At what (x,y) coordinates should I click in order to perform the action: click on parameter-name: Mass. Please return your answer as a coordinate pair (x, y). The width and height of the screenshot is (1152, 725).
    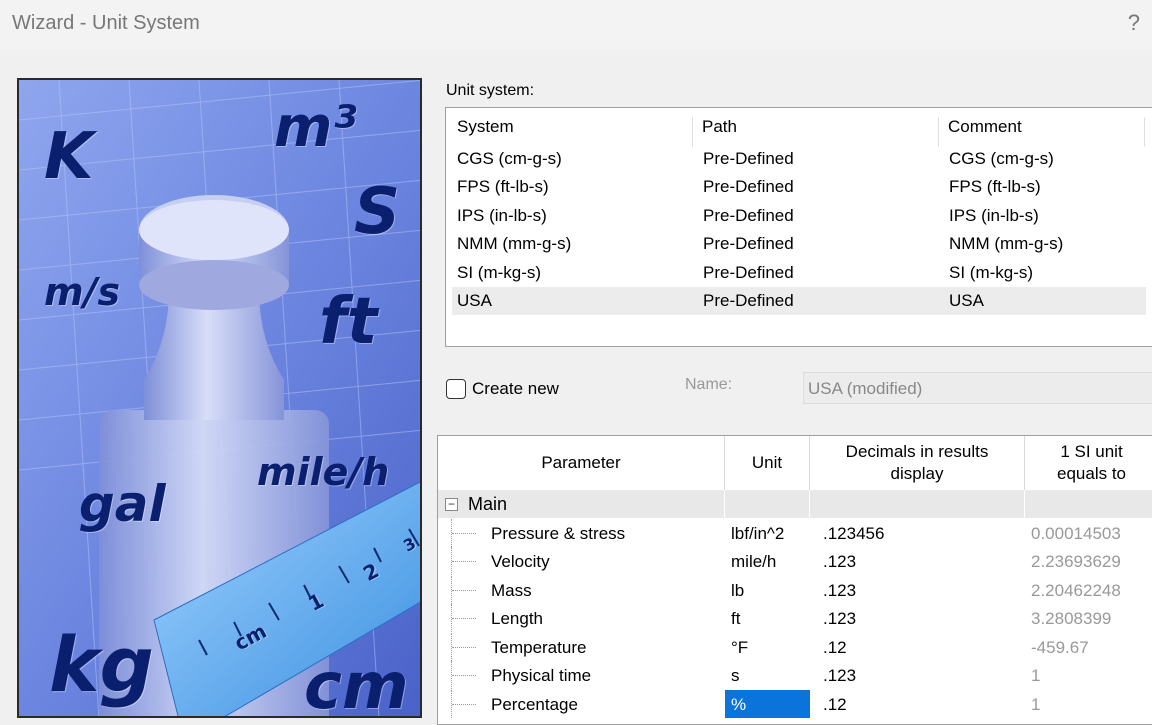
    Looking at the image, I should click on (511, 590).